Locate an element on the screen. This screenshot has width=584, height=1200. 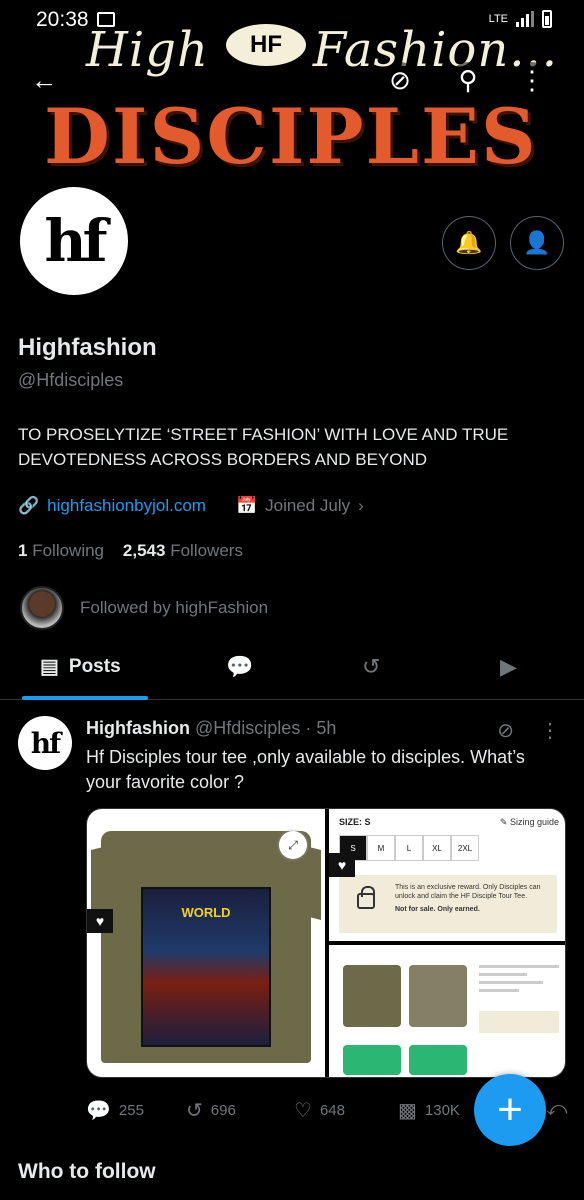
views-chart-icon: ▩ is located at coordinates (407, 1111).